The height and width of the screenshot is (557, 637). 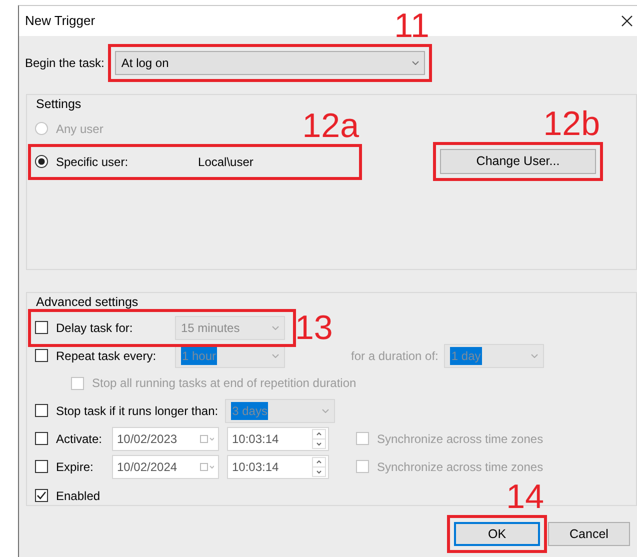 What do you see at coordinates (165, 466) in the screenshot?
I see `date-field: 10/02/2024` at bounding box center [165, 466].